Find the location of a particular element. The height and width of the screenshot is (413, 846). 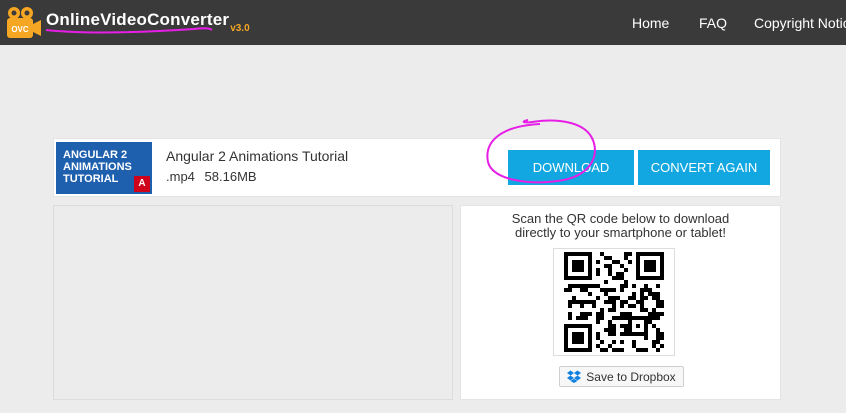

annotation-underline is located at coordinates (129, 30).